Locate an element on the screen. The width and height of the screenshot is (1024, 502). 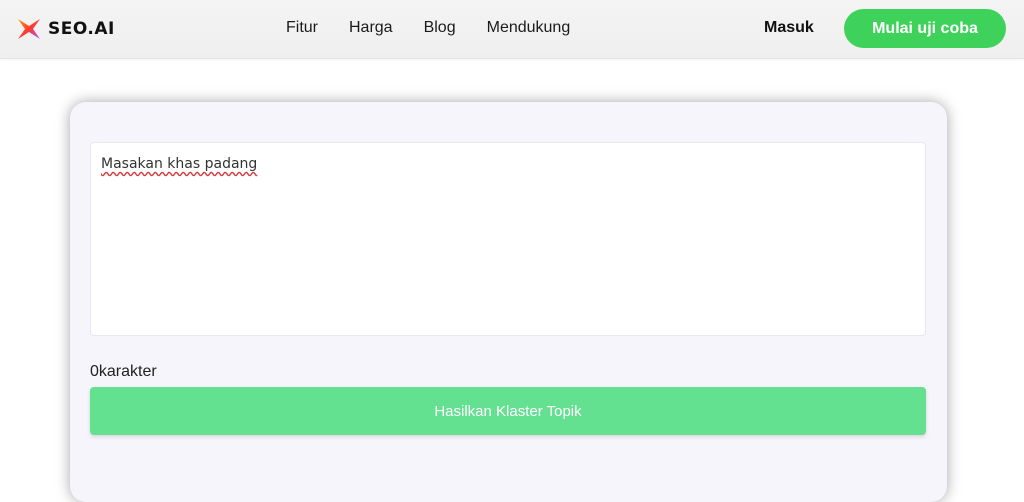
char-count: 0karakter is located at coordinates (123, 372).